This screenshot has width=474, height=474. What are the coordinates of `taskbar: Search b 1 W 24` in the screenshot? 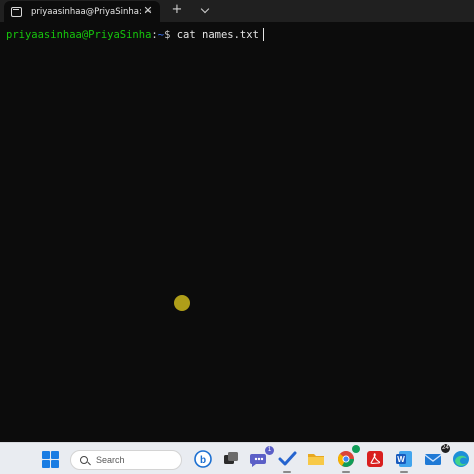 It's located at (237, 458).